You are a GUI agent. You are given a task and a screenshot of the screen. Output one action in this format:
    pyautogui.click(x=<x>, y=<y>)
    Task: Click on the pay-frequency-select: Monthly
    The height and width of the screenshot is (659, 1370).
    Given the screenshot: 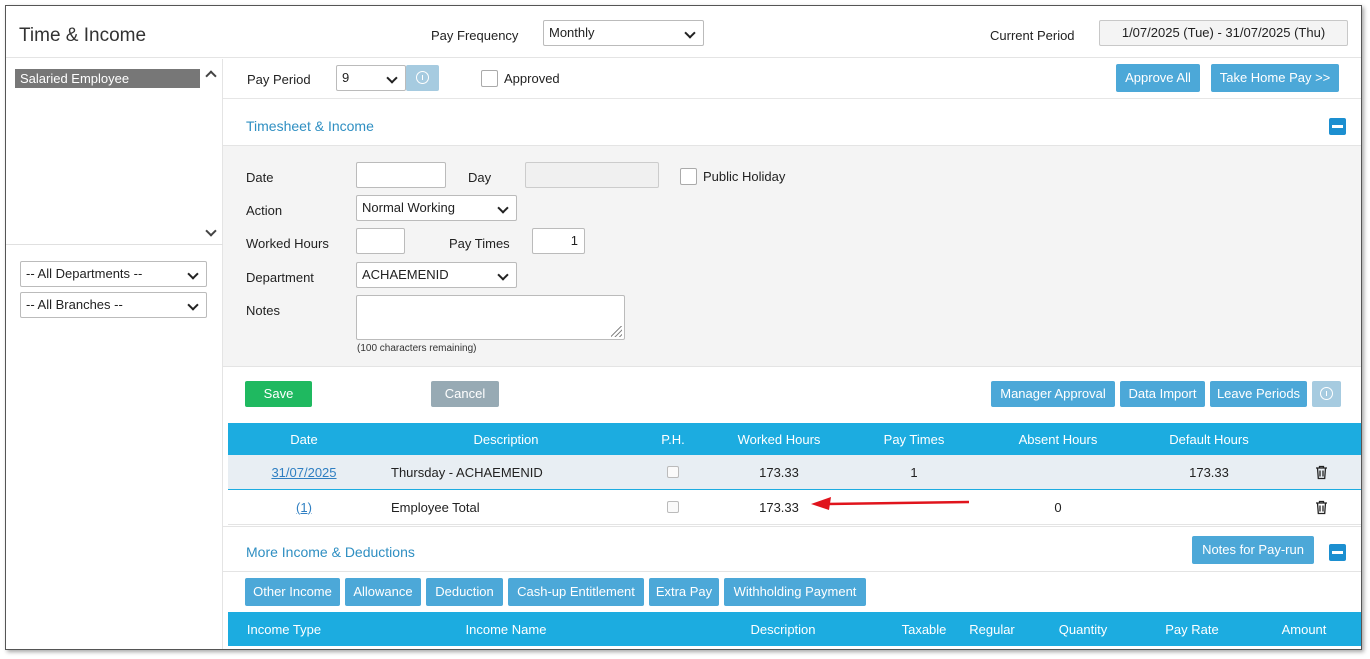 What is the action you would take?
    pyautogui.click(x=623, y=33)
    